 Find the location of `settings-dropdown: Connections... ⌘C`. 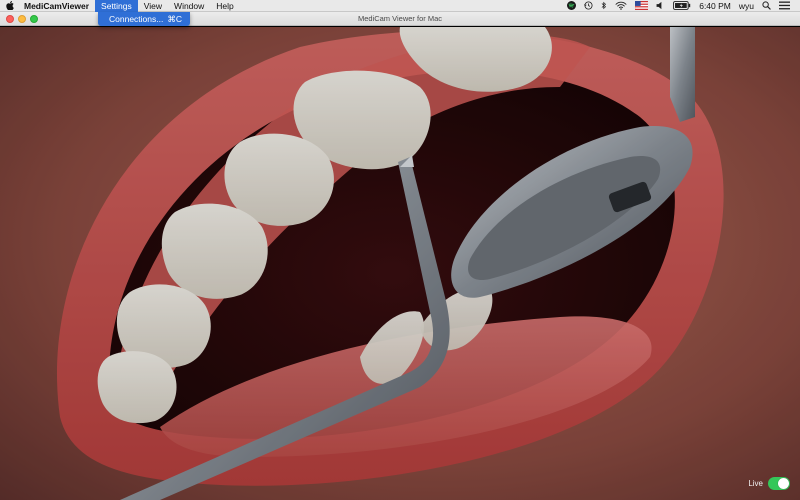

settings-dropdown: Connections... ⌘C is located at coordinates (144, 19).